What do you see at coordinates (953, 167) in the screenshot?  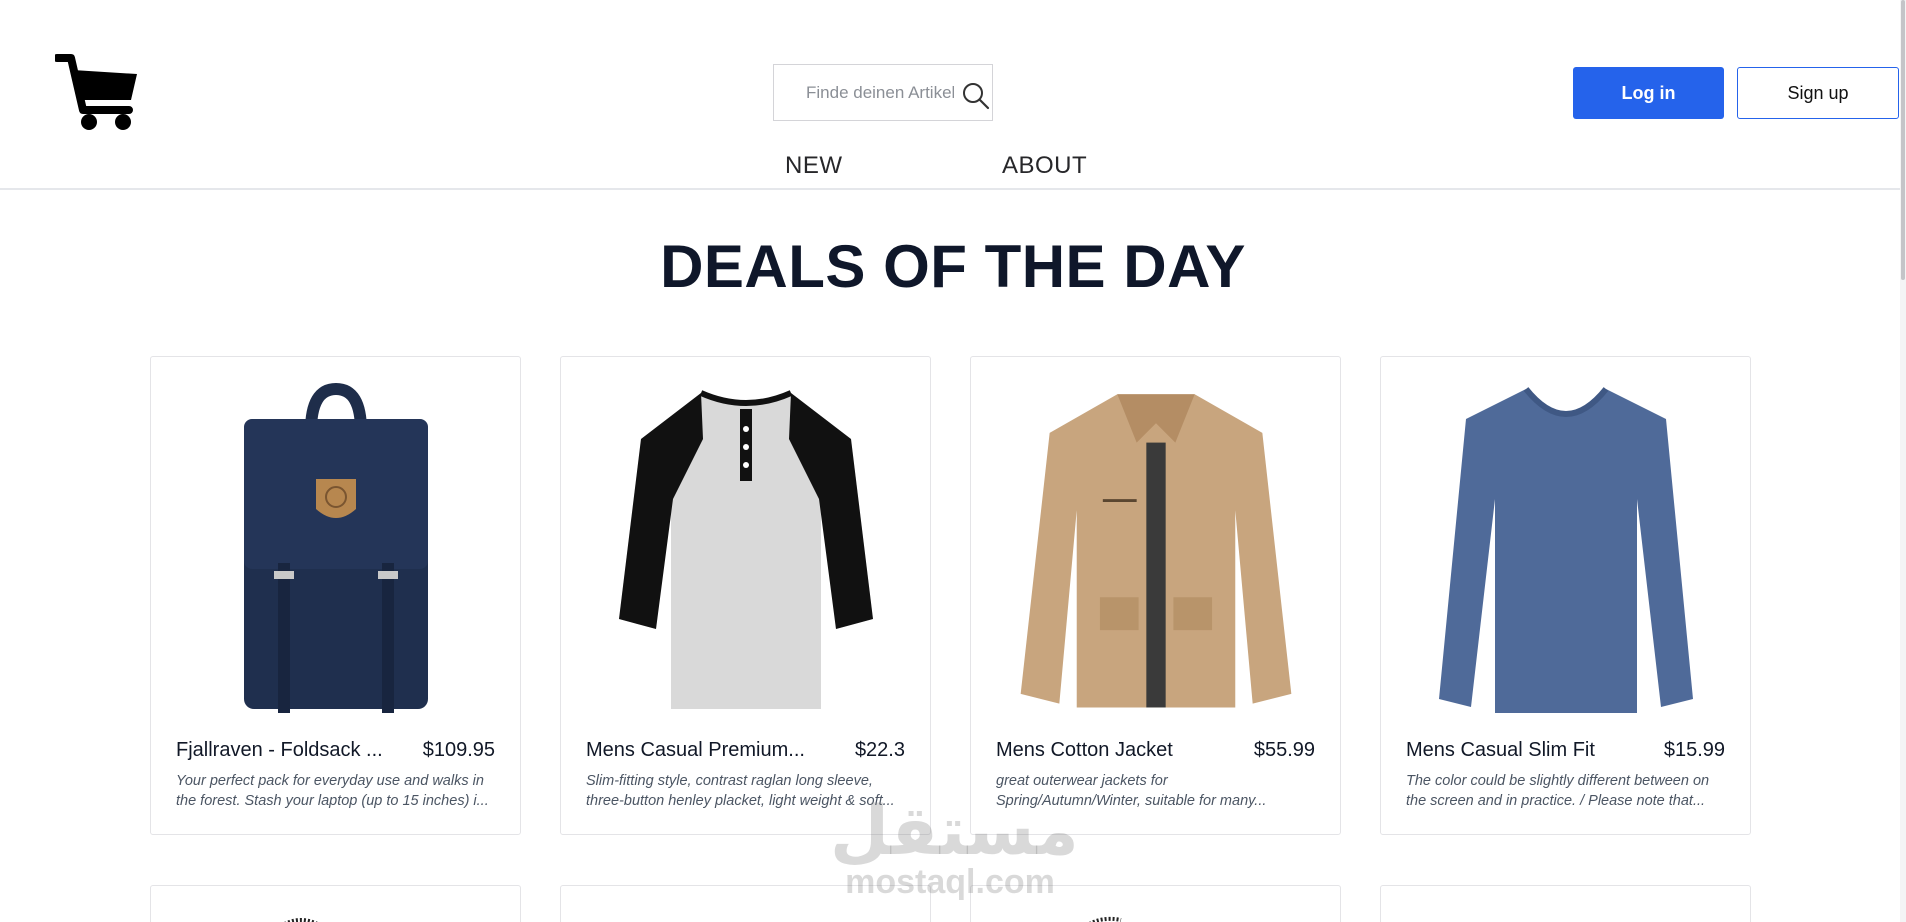 I see `main-nav: NEW ABOUT` at bounding box center [953, 167].